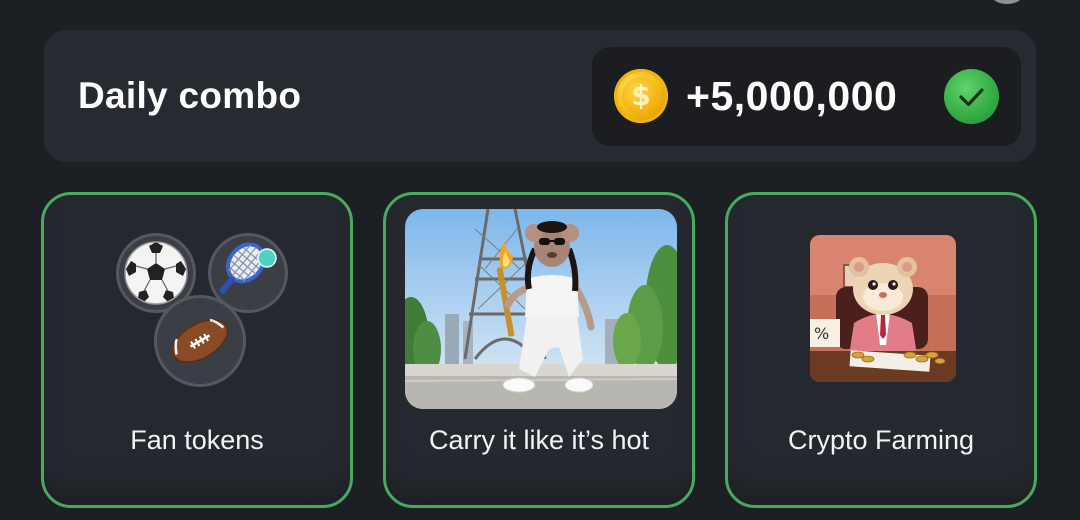 The height and width of the screenshot is (520, 1080). I want to click on coin-icon: $, so click(641, 96).